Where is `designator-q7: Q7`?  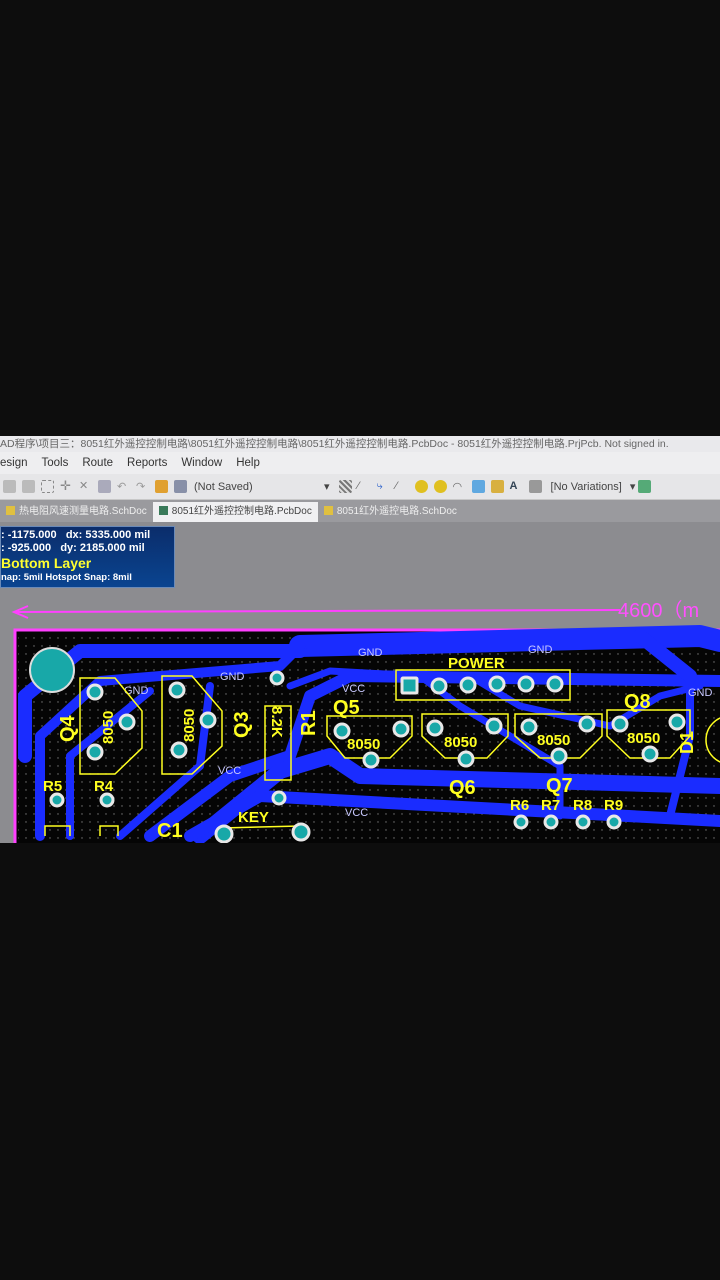 designator-q7: Q7 is located at coordinates (559, 786).